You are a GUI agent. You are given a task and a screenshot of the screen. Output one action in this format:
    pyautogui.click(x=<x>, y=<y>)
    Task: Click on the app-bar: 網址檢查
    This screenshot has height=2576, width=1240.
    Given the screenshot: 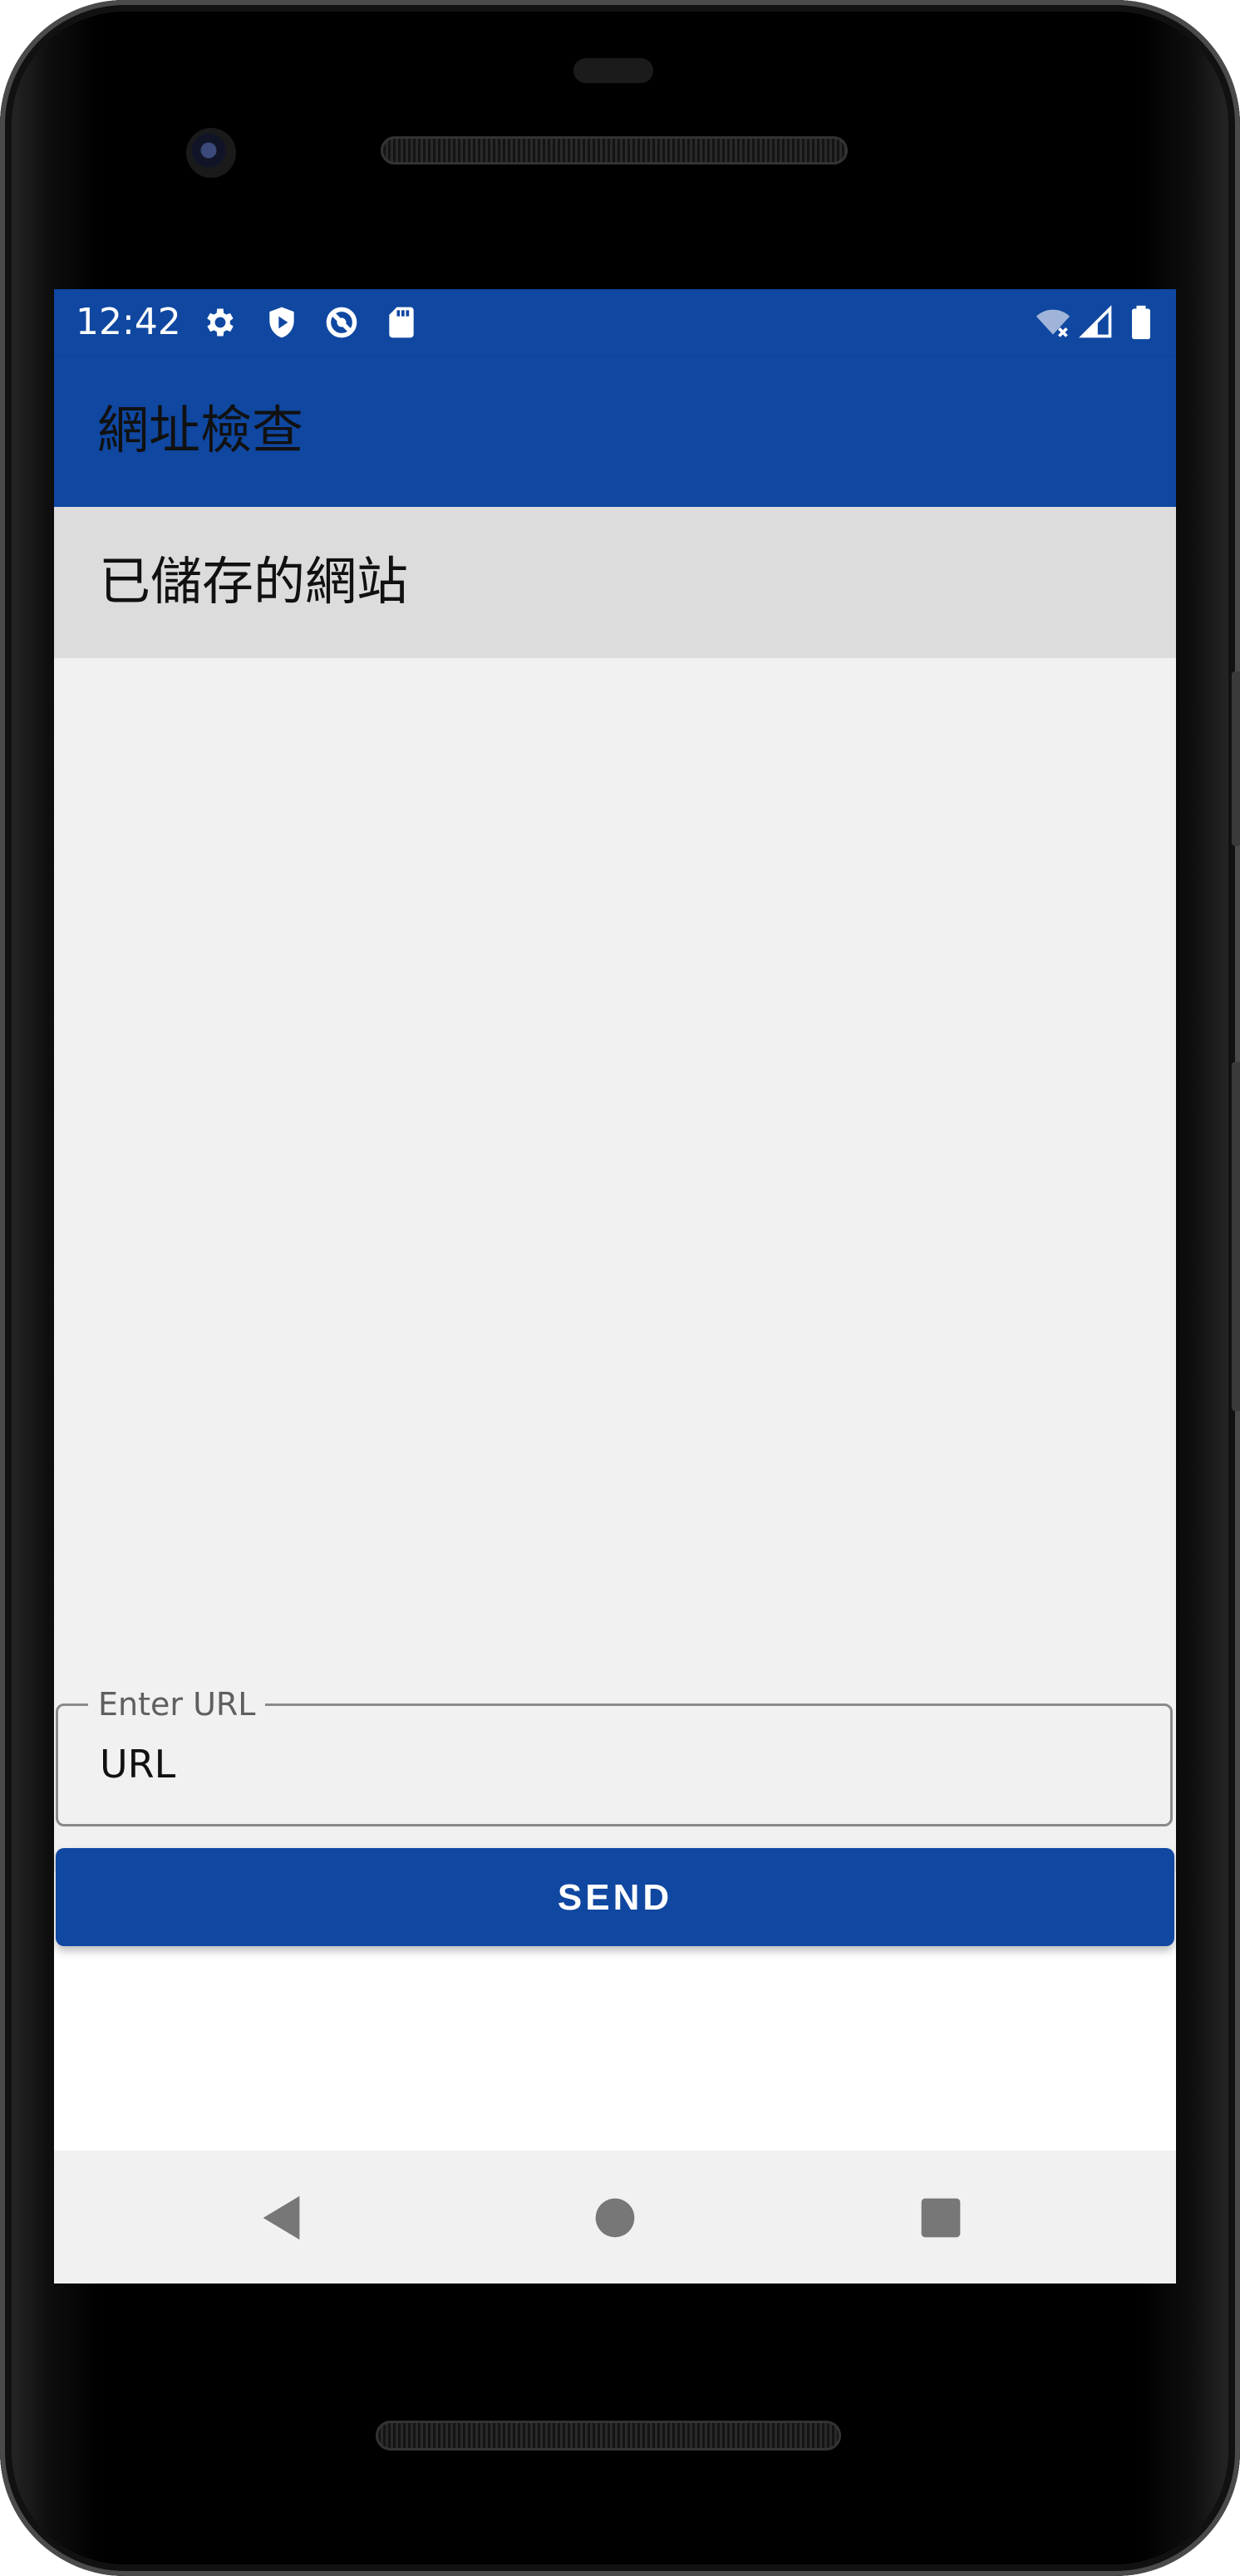 What is the action you would take?
    pyautogui.click(x=615, y=432)
    